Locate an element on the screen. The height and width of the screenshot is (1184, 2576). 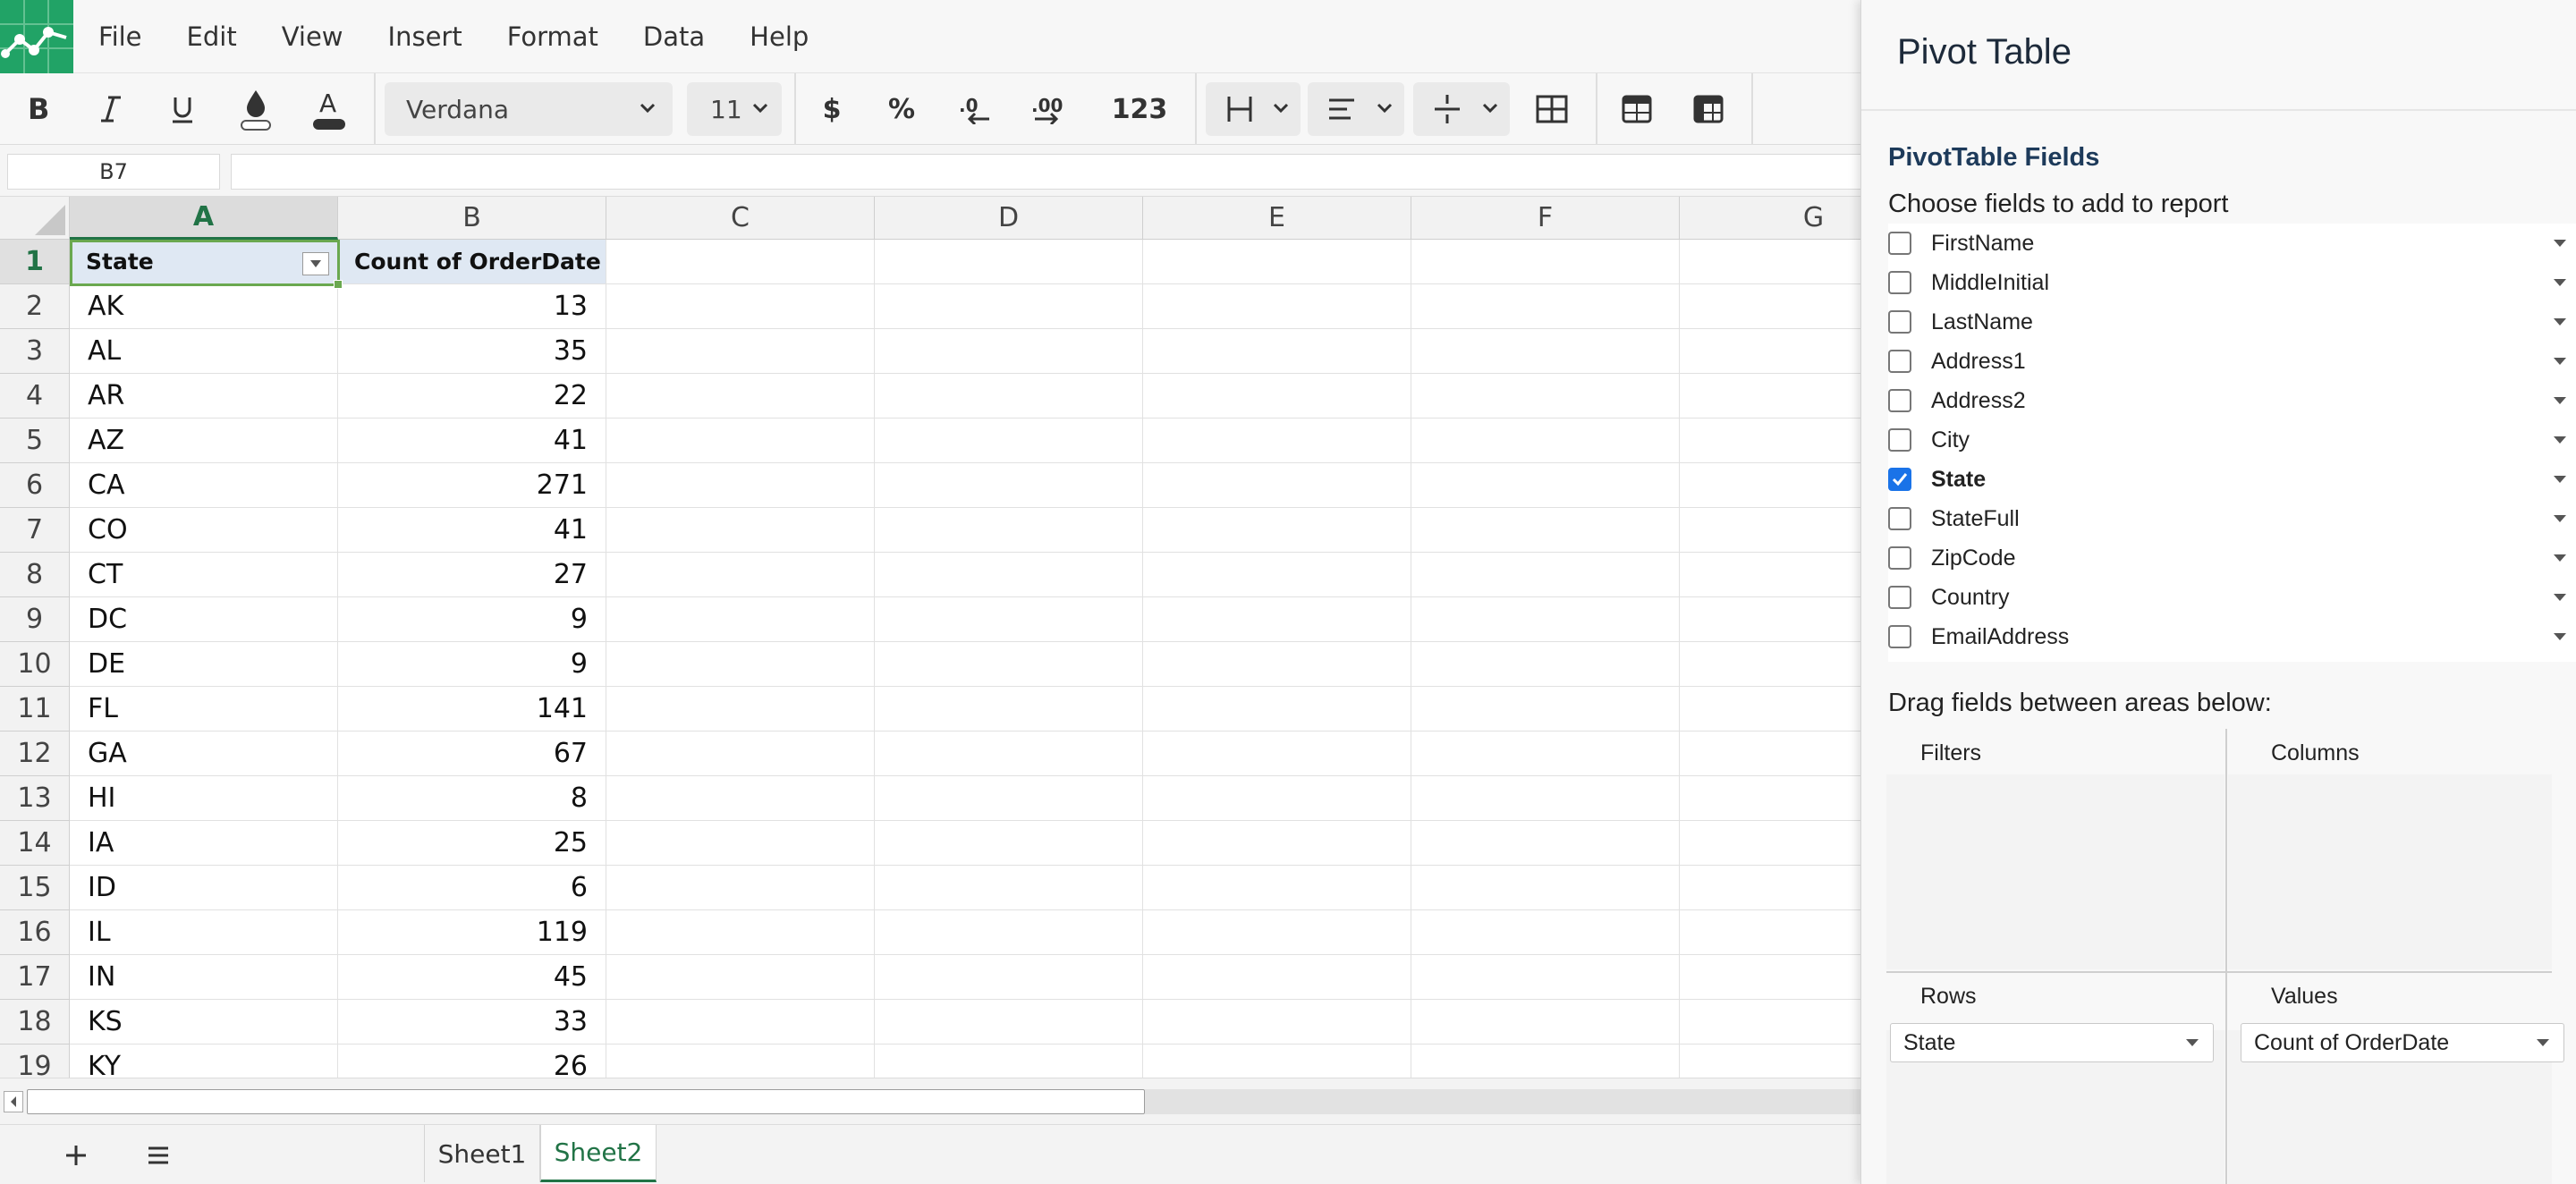
cell-d14 is located at coordinates (1009, 843).